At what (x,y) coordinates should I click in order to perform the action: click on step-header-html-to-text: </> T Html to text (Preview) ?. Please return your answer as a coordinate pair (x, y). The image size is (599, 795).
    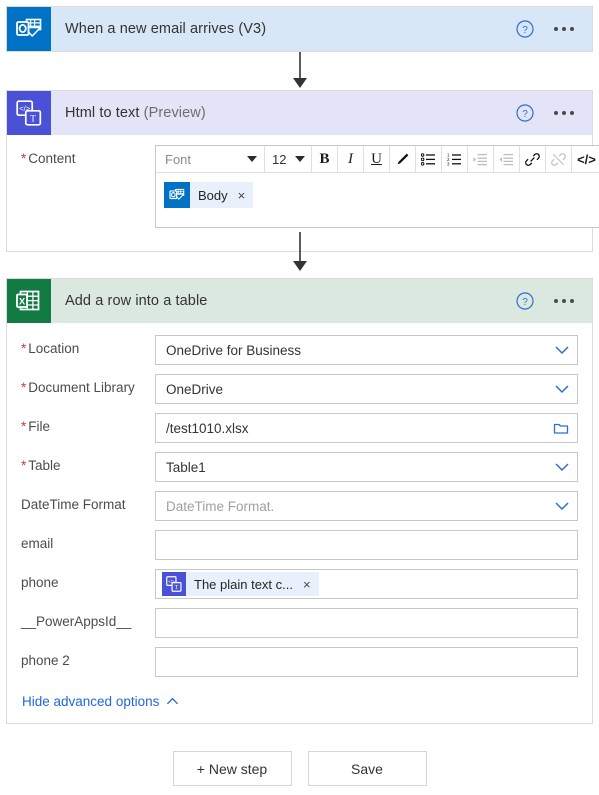
    Looking at the image, I should click on (299, 113).